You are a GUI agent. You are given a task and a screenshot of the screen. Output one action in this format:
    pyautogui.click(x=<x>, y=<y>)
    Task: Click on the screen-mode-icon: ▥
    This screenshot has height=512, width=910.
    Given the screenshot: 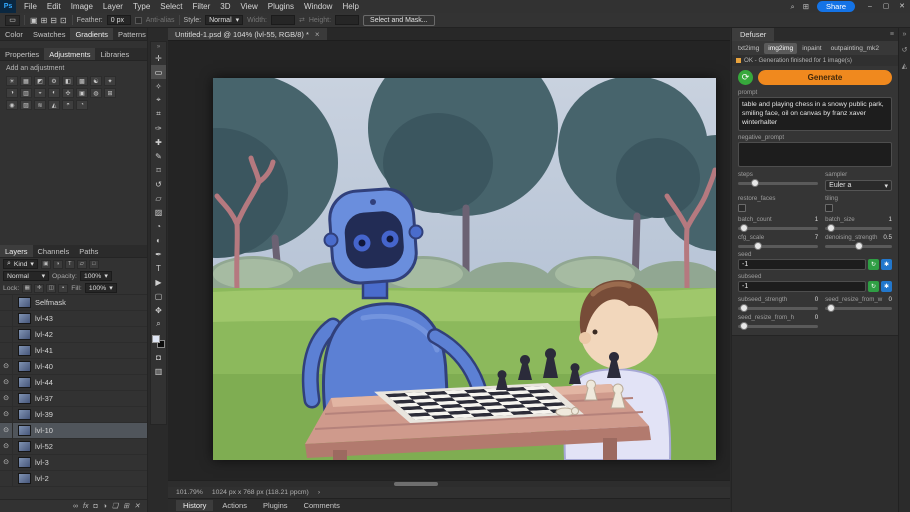 What is the action you would take?
    pyautogui.click(x=158, y=371)
    